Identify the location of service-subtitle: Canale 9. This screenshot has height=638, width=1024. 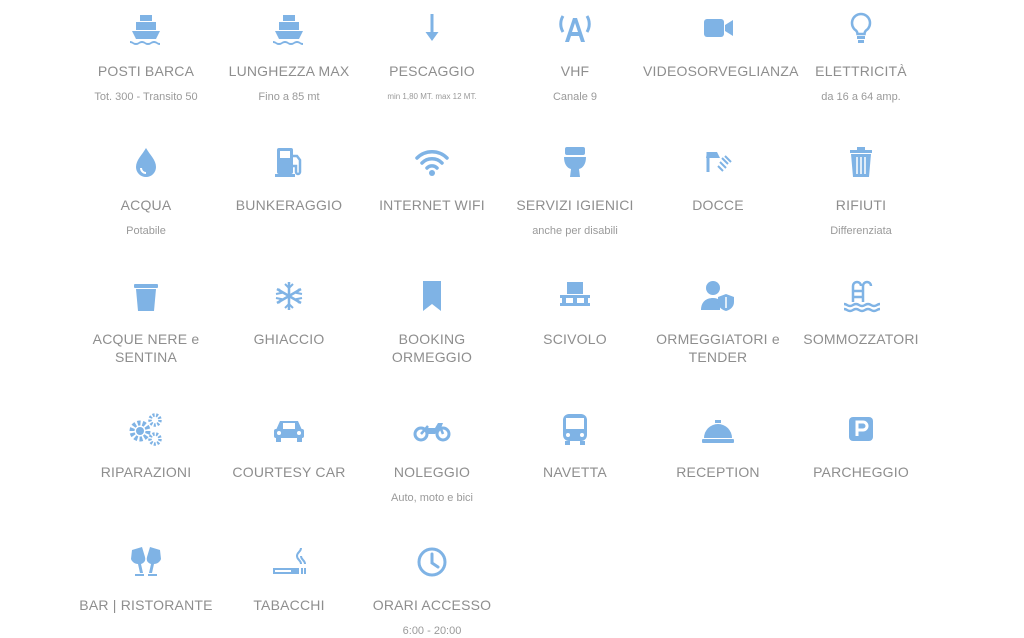
(575, 97).